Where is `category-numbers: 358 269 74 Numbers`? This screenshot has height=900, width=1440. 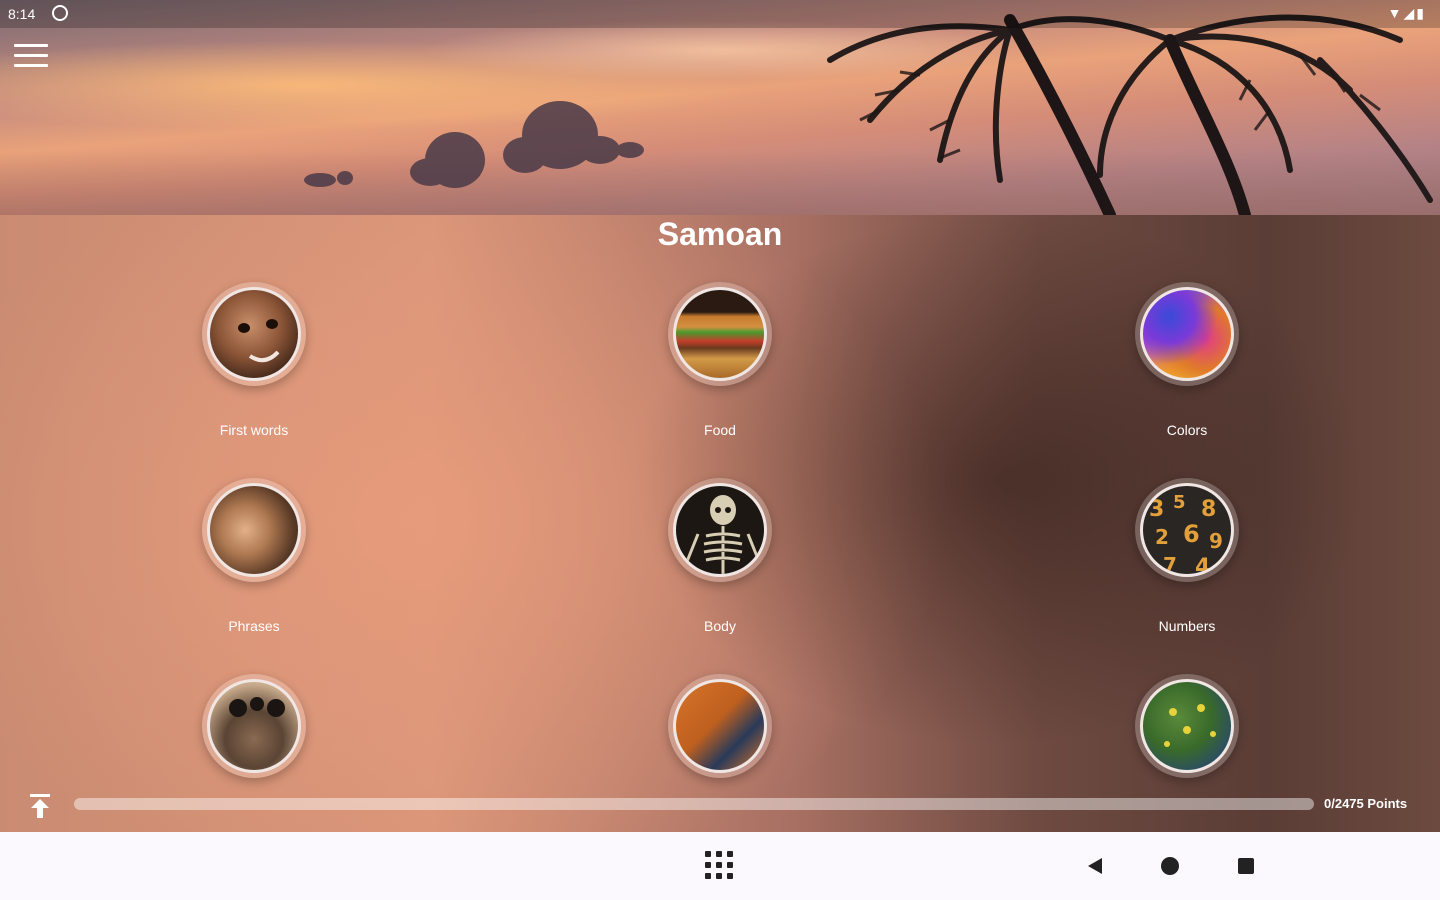
category-numbers: 358 269 74 Numbers is located at coordinates (1187, 556).